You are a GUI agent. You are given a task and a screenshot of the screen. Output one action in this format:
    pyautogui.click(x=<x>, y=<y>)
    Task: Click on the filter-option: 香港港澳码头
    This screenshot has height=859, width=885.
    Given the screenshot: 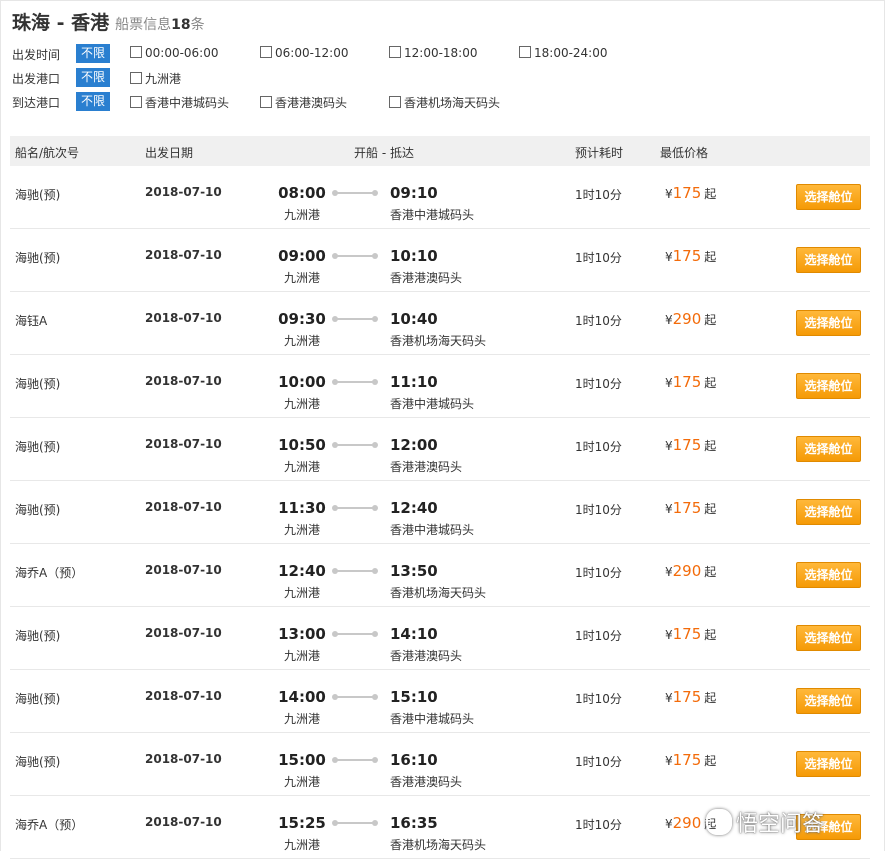 What is the action you would take?
    pyautogui.click(x=303, y=102)
    